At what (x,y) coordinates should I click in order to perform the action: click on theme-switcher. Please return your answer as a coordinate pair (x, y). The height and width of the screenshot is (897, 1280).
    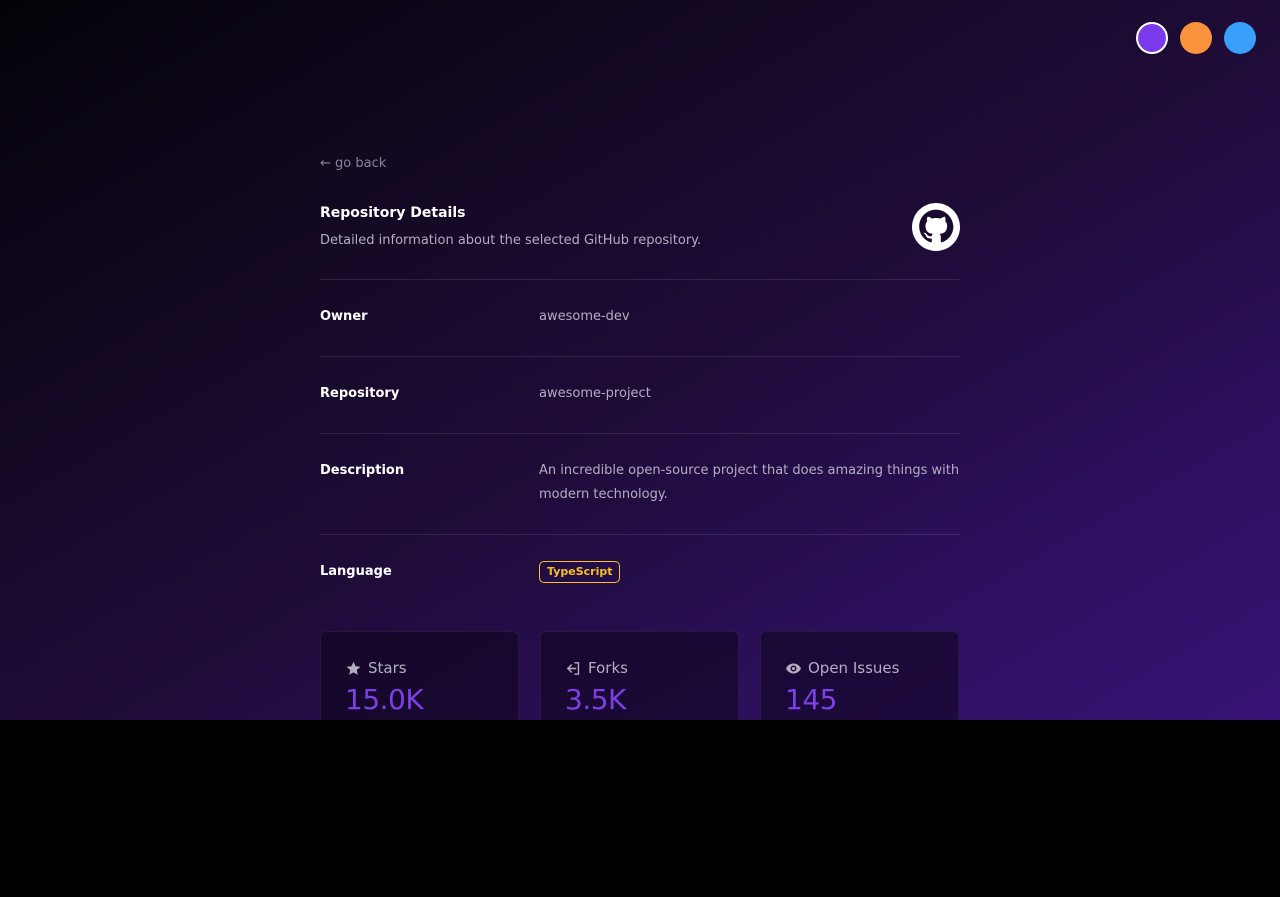
    Looking at the image, I should click on (1196, 38).